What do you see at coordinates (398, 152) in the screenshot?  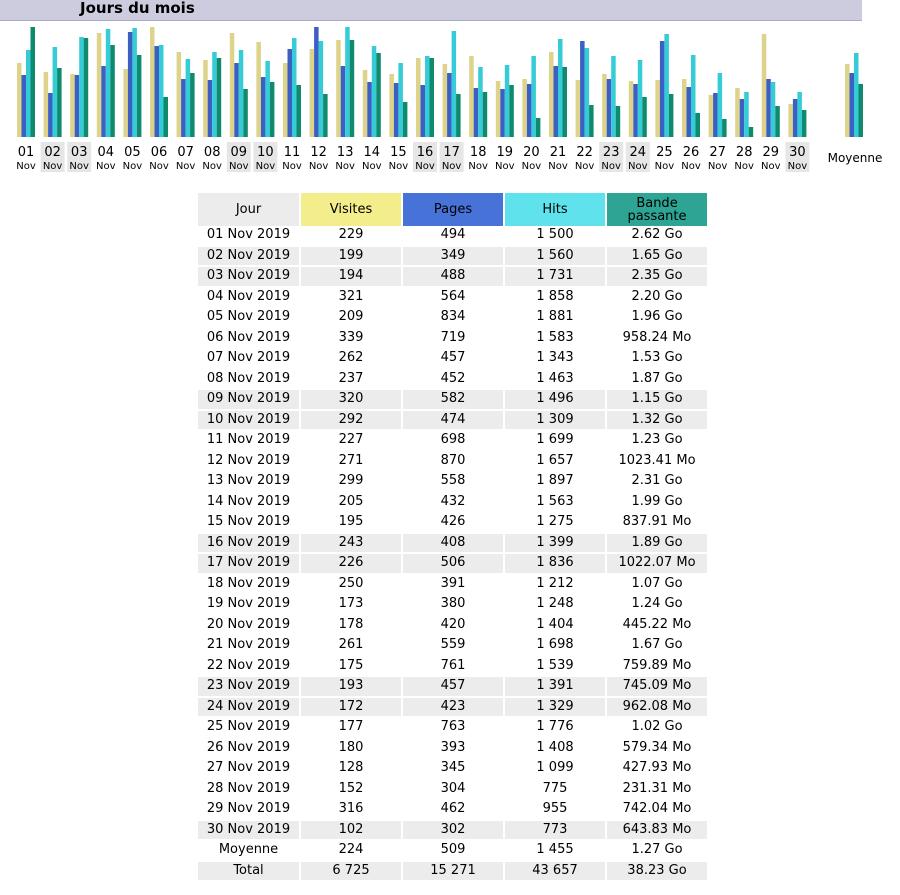 I see `day-label-15: 15` at bounding box center [398, 152].